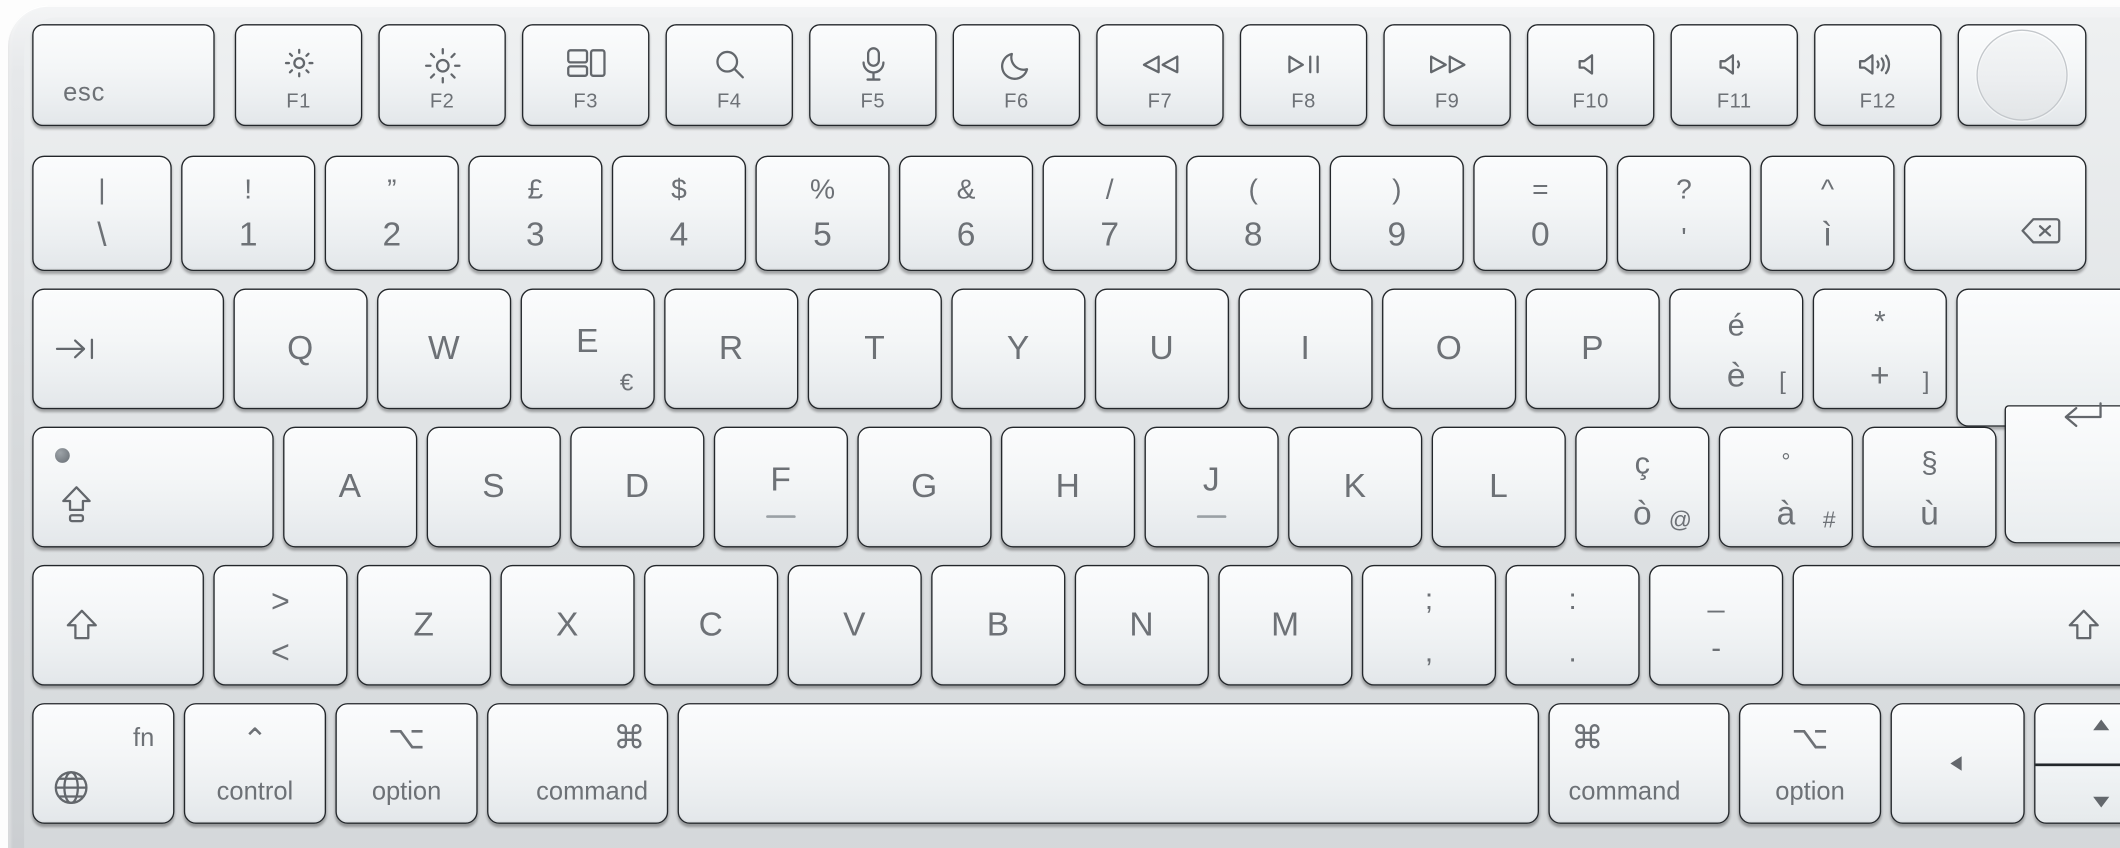  Describe the element at coordinates (1957, 763) in the screenshot. I see `key-arrow-left` at that location.